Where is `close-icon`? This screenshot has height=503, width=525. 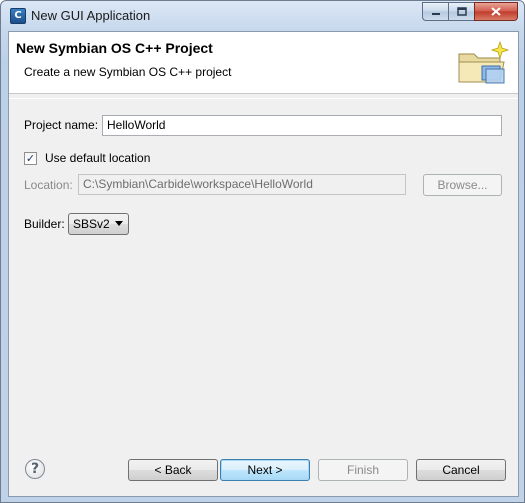 close-icon is located at coordinates (496, 11).